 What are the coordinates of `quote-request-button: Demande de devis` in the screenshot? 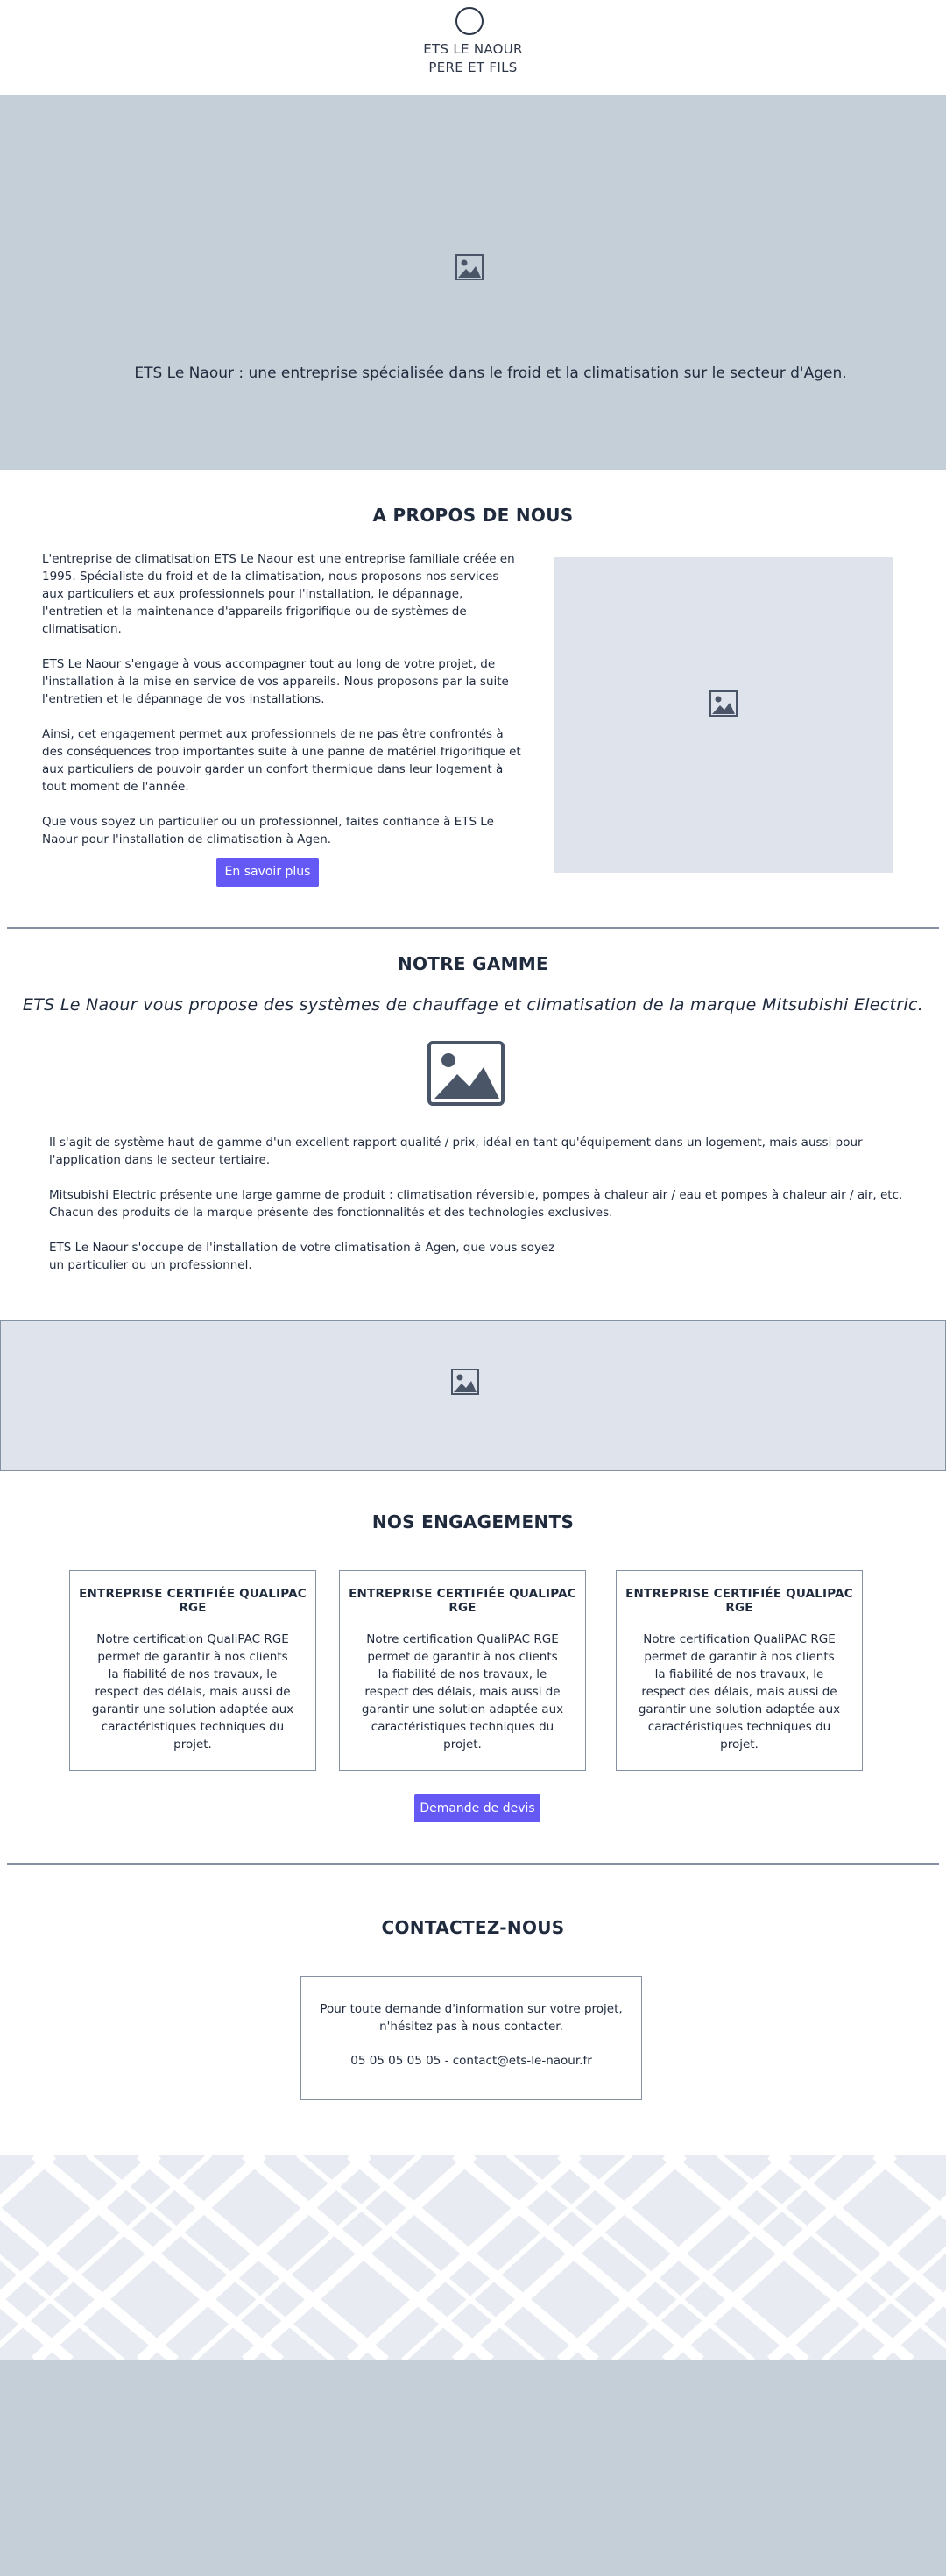 It's located at (477, 1808).